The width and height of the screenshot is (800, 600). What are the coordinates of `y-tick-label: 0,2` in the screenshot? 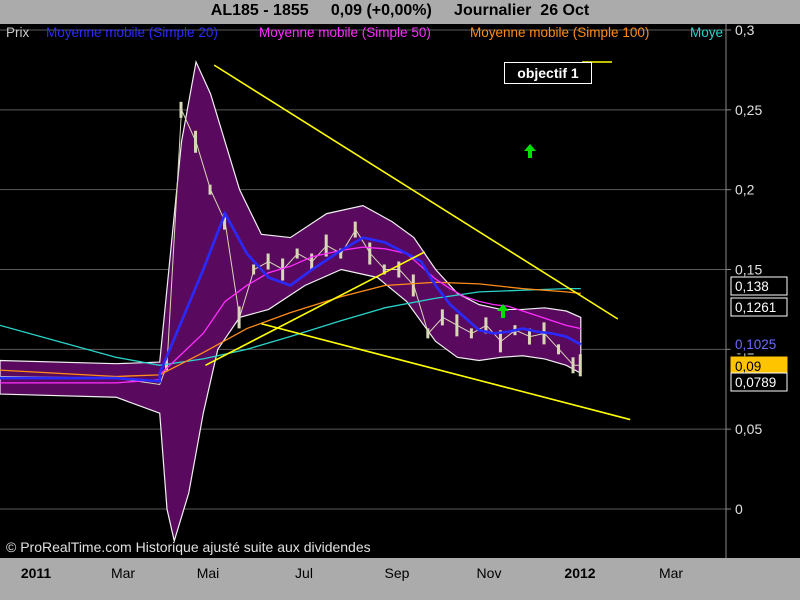 It's located at (745, 190).